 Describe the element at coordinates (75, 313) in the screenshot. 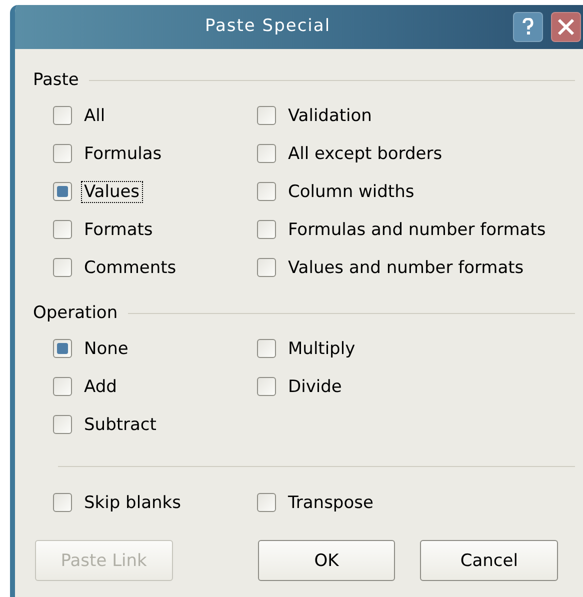

I see `group-label: Operation` at that location.